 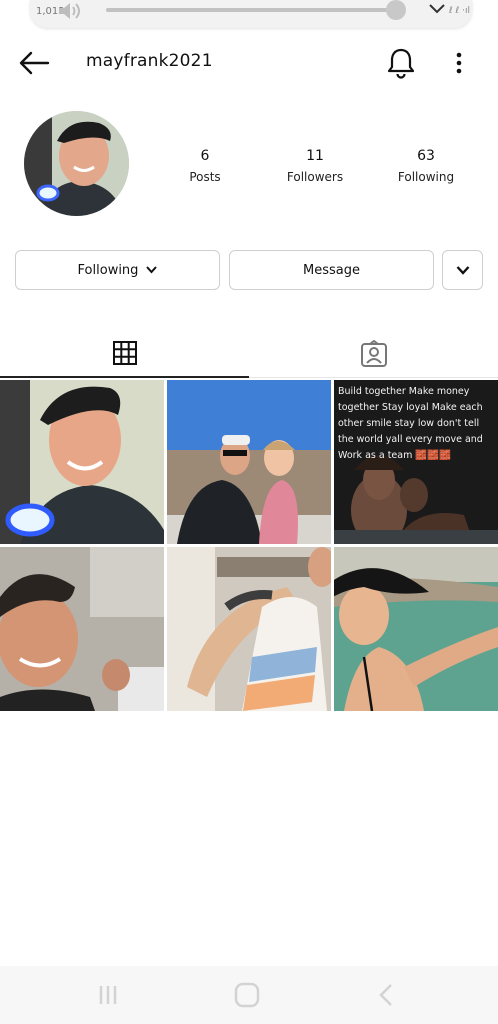 What do you see at coordinates (426, 156) in the screenshot?
I see `following-count: 63` at bounding box center [426, 156].